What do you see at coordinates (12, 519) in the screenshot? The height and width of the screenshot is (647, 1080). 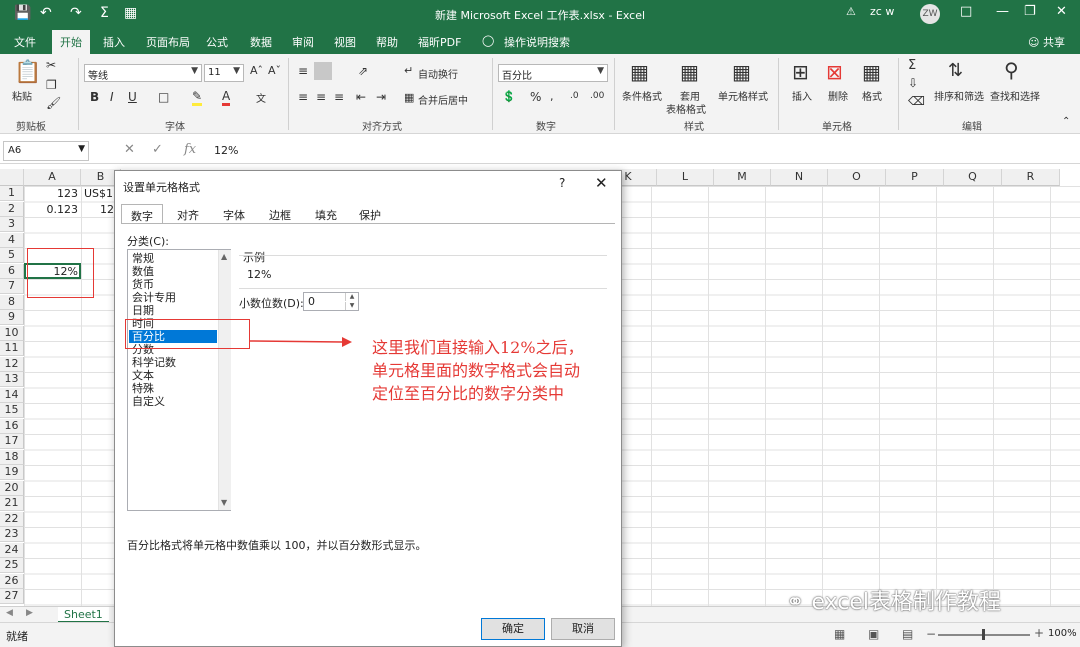 I see `row-header: 22` at bounding box center [12, 519].